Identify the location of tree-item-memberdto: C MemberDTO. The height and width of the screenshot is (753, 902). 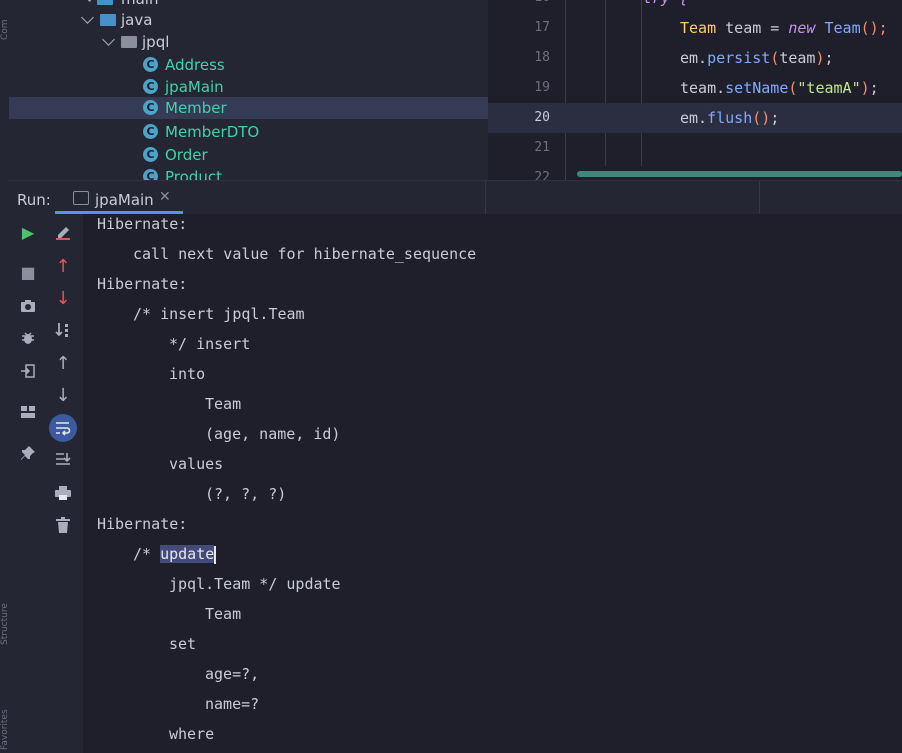
(248, 132).